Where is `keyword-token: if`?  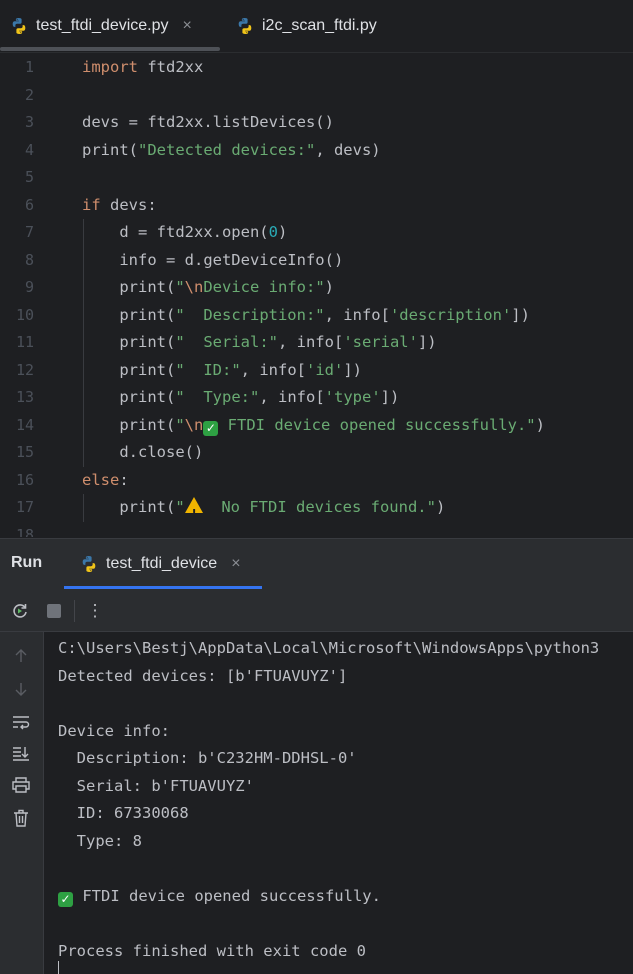 keyword-token: if is located at coordinates (91, 204).